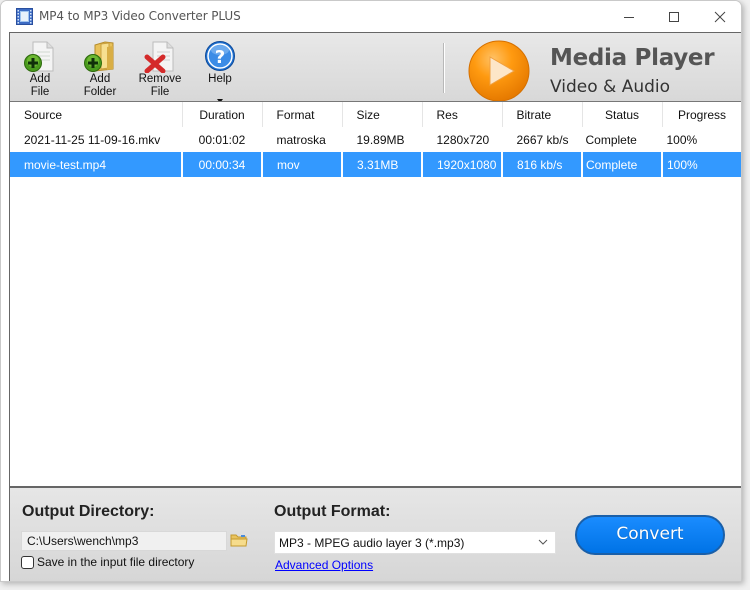  What do you see at coordinates (382, 164) in the screenshot?
I see `cell-size: 3.31MB` at bounding box center [382, 164].